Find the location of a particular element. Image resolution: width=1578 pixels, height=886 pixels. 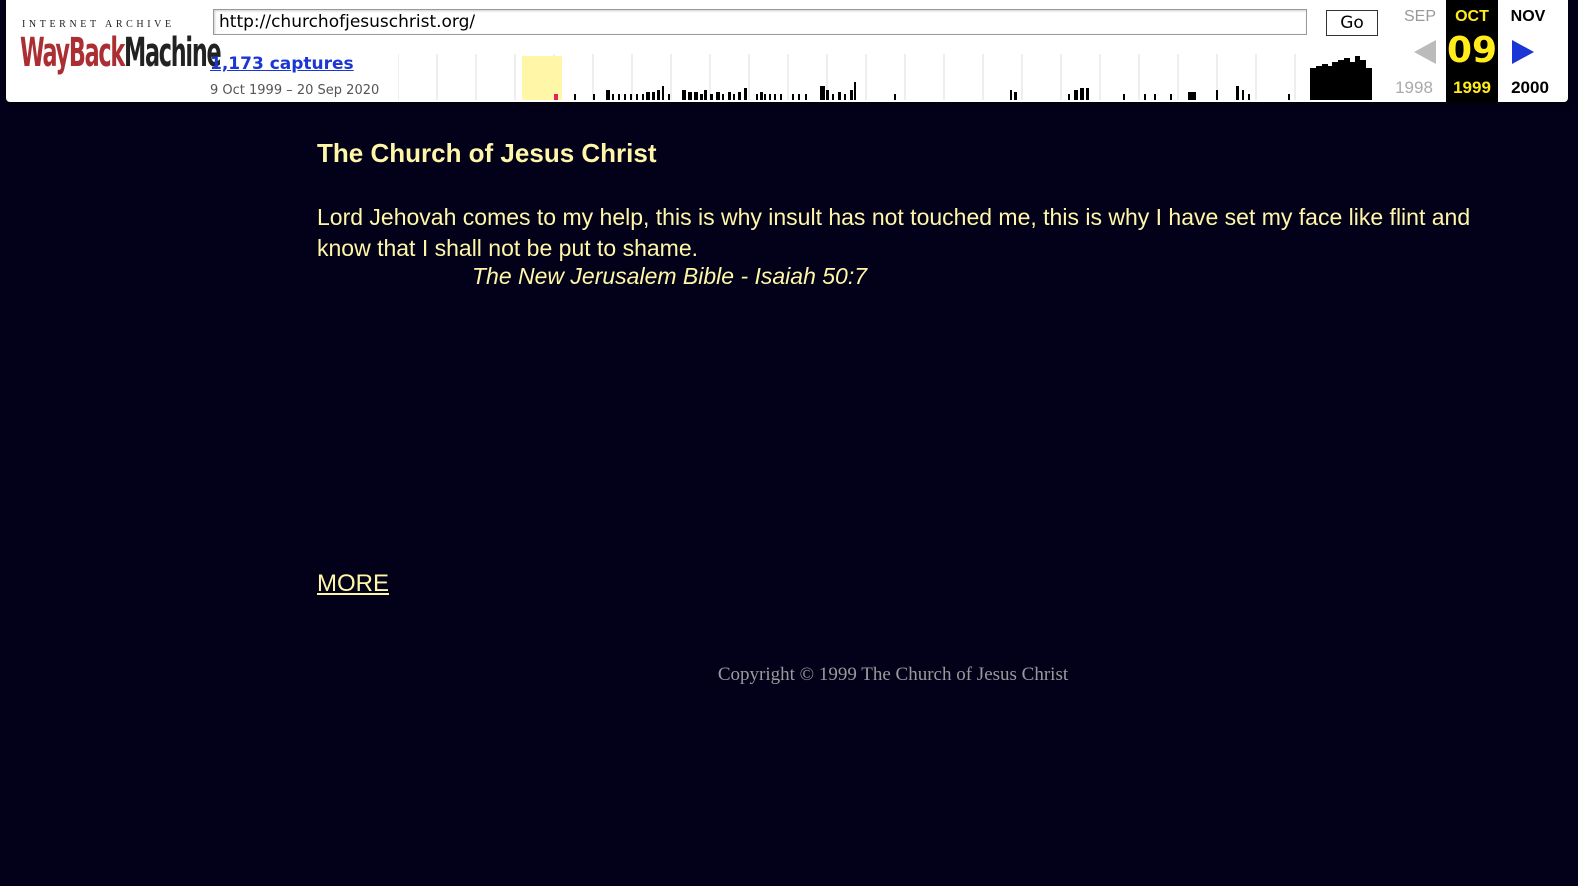

sparkline-current-year-highlight is located at coordinates (542, 78).